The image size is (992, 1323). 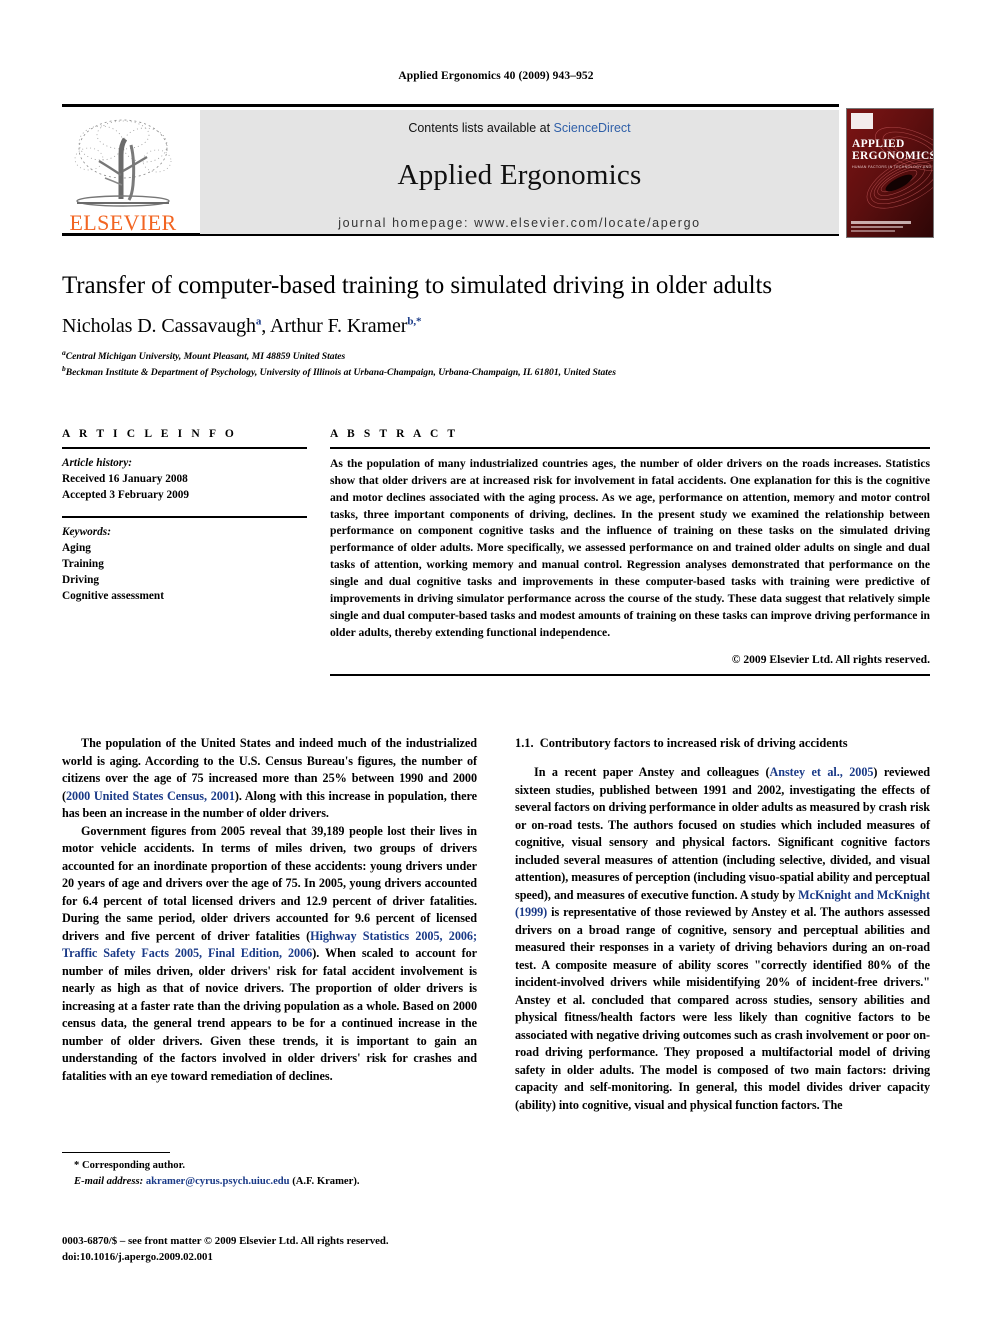 What do you see at coordinates (892, 156) in the screenshot?
I see `svg-text: ERGONOMICS` at bounding box center [892, 156].